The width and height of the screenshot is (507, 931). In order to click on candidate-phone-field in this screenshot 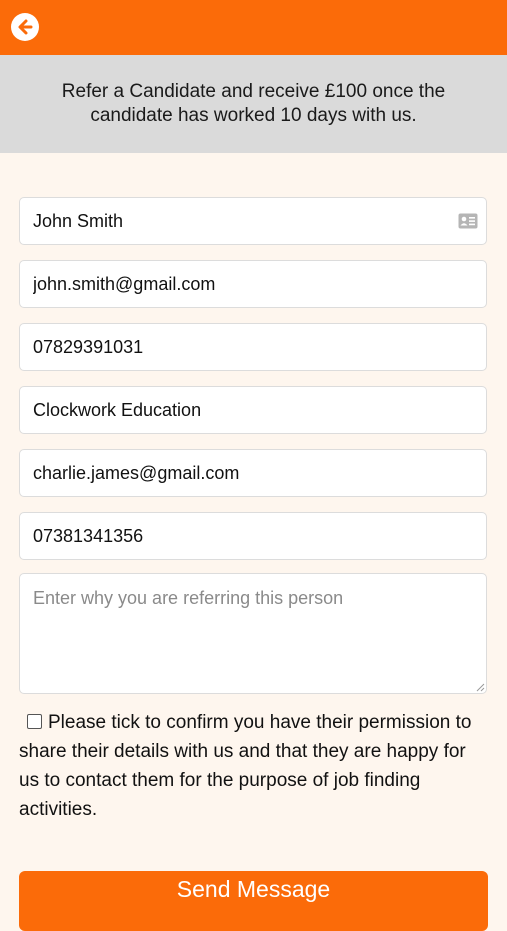, I will do `click(253, 347)`.